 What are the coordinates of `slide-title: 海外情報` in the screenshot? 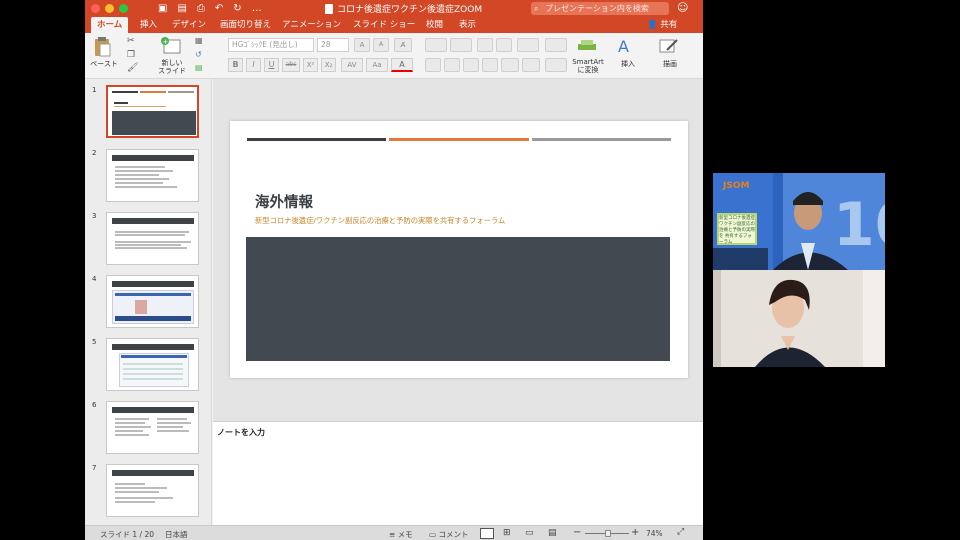 It's located at (284, 201).